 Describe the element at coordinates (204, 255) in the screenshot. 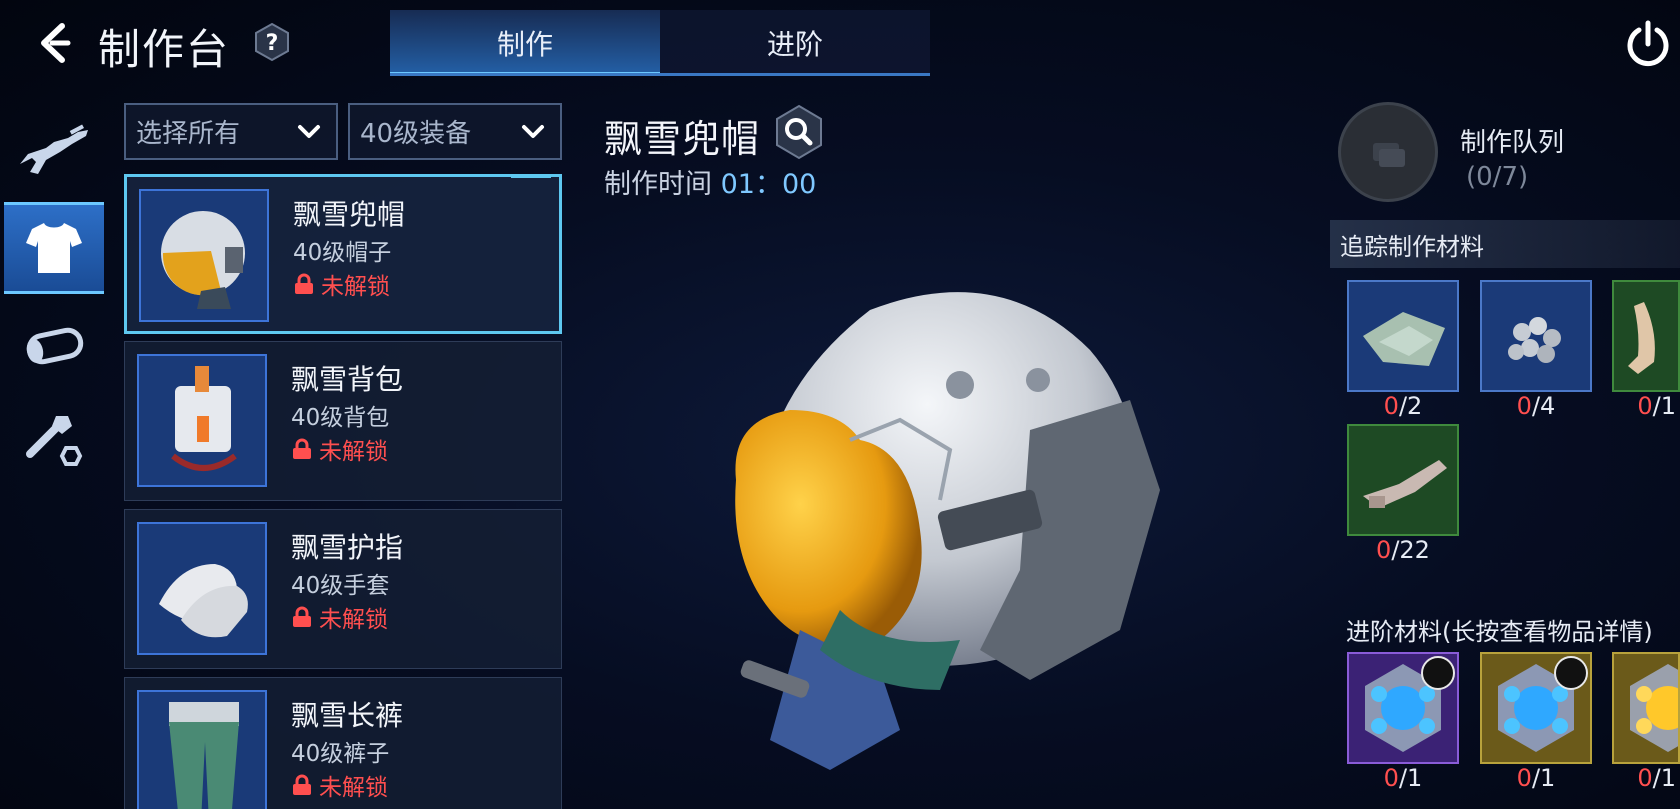

I see `helmet-thumbnail-icon` at that location.